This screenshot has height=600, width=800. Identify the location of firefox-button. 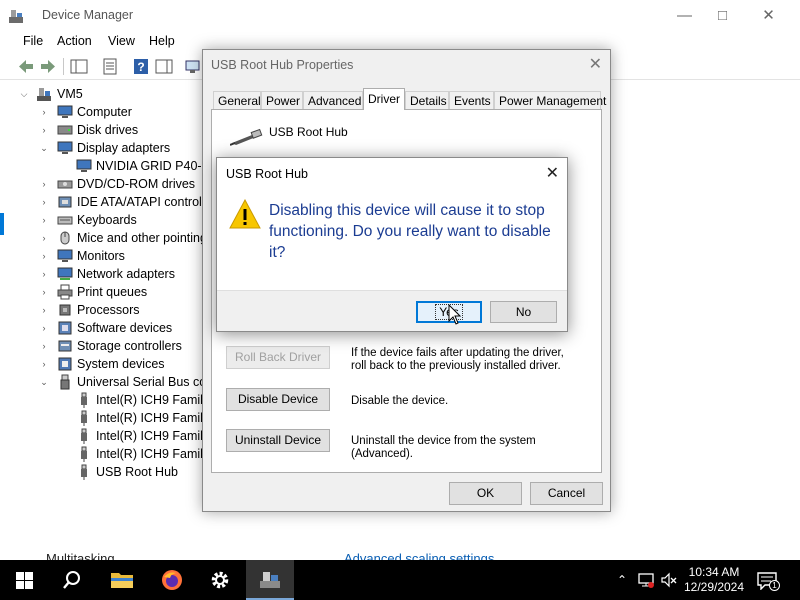
(172, 580).